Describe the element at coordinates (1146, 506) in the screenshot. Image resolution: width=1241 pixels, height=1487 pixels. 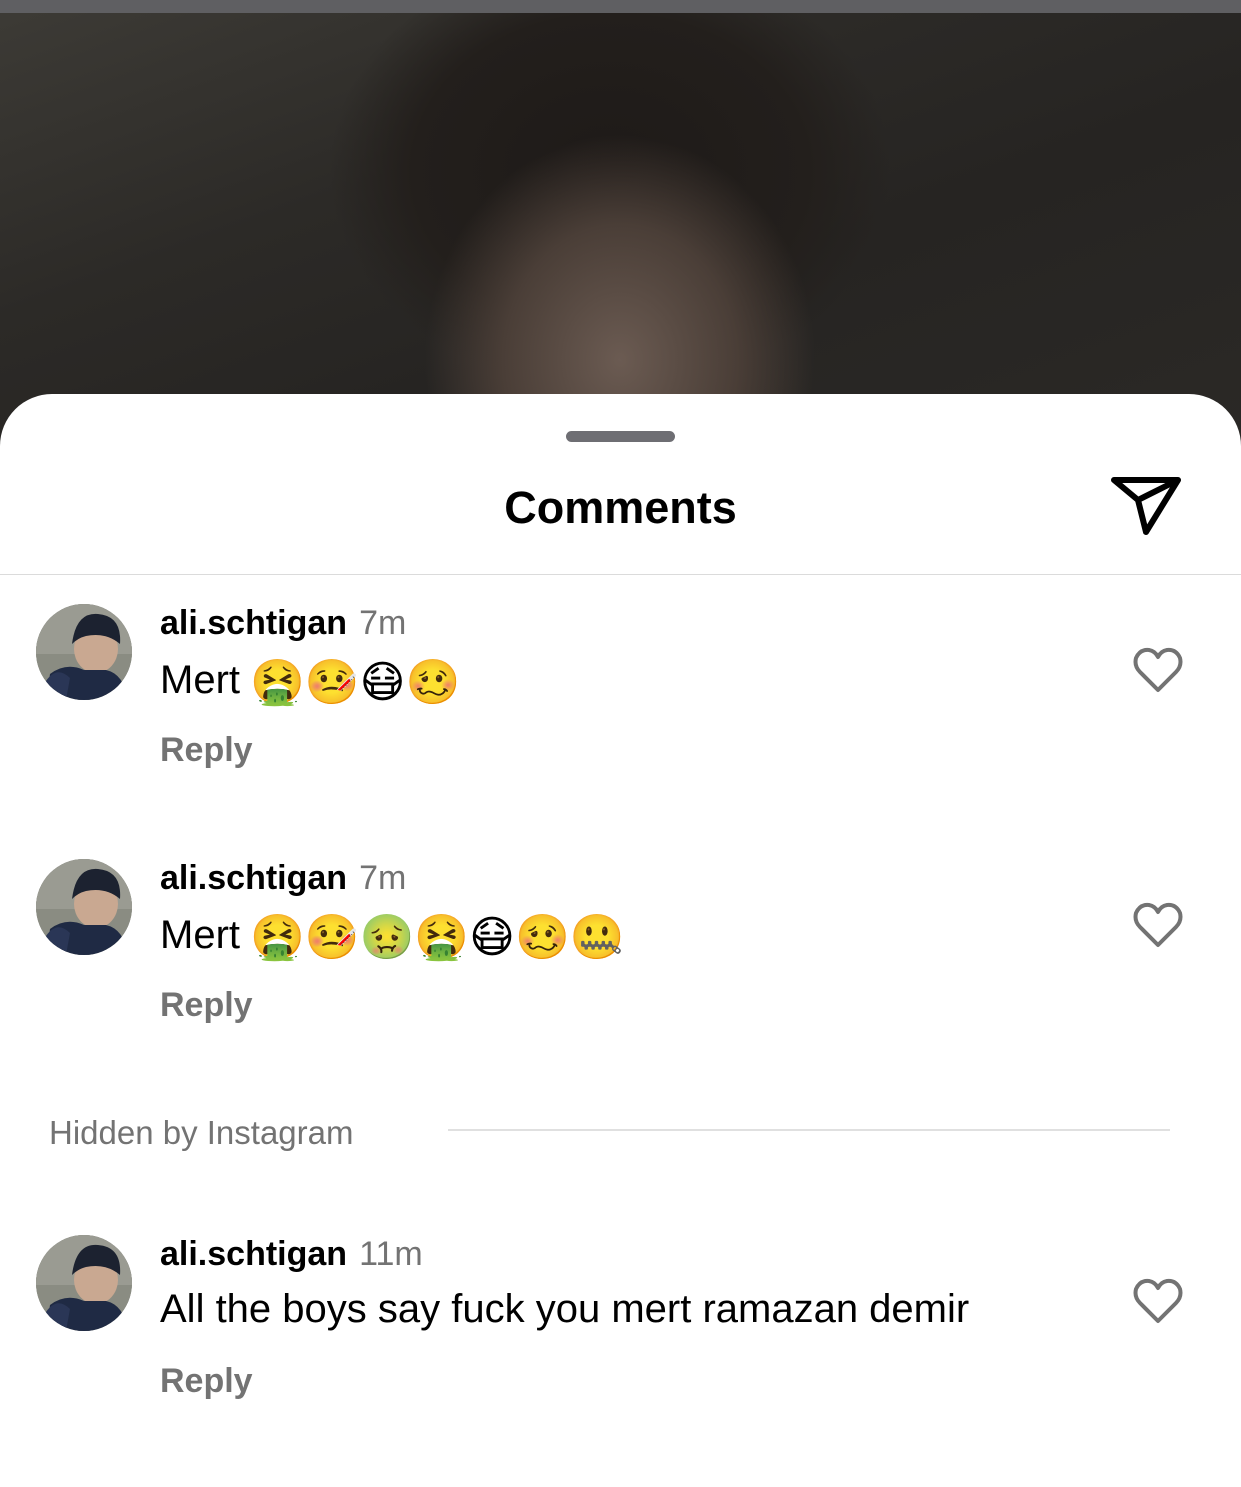
I see `paper-plane-icon` at that location.